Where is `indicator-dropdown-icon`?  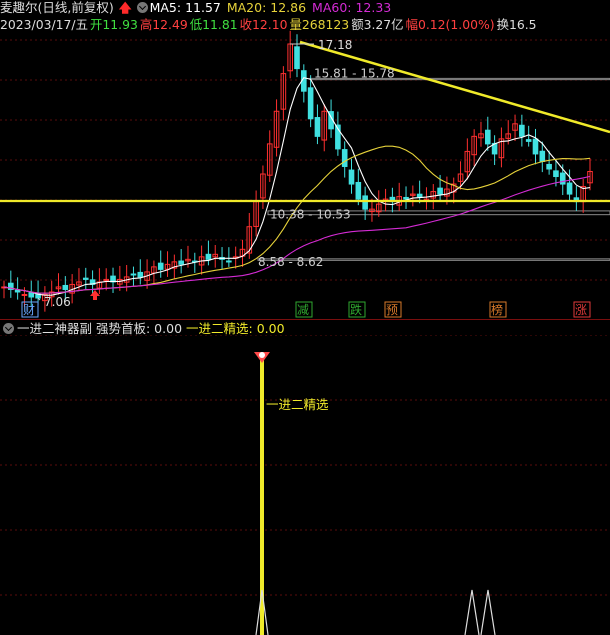 indicator-dropdown-icon is located at coordinates (8, 328).